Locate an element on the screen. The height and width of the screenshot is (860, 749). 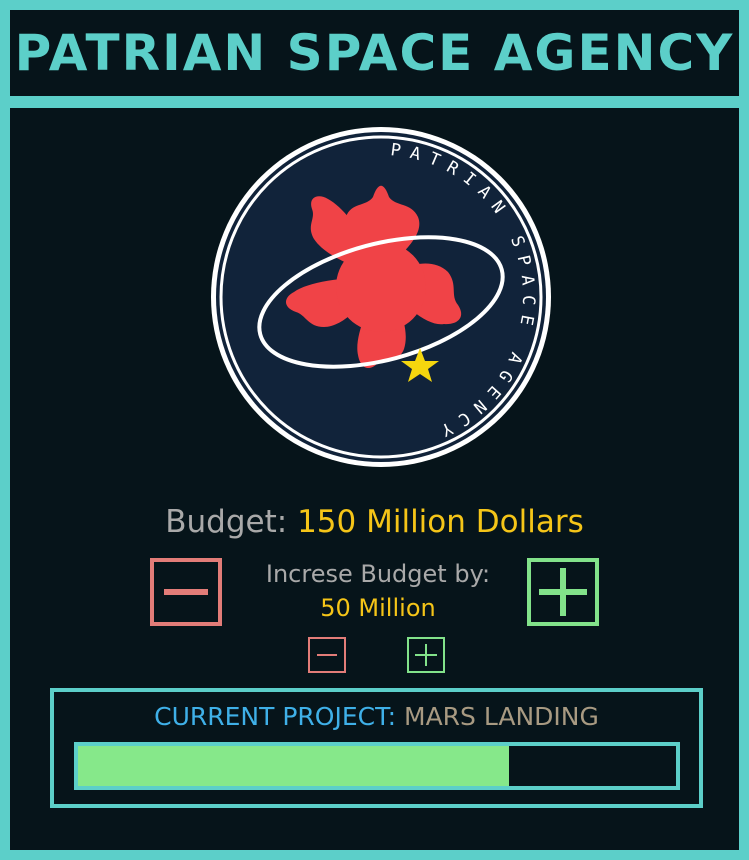
budget-line: Budget: 150 Million Dollars is located at coordinates (374, 522).